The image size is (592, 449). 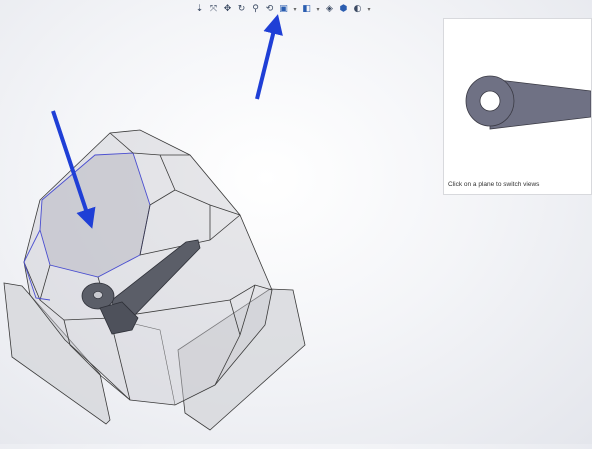 I want to click on view-selector-preview: Click on a plane to switch views, so click(x=517, y=106).